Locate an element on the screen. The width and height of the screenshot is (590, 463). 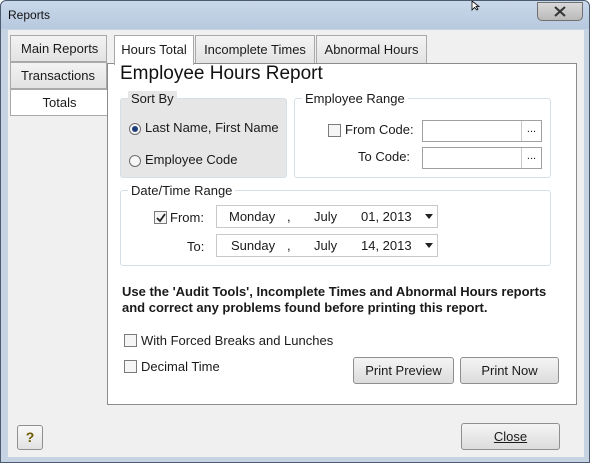
tab-hours-total: Hours Total is located at coordinates (154, 50).